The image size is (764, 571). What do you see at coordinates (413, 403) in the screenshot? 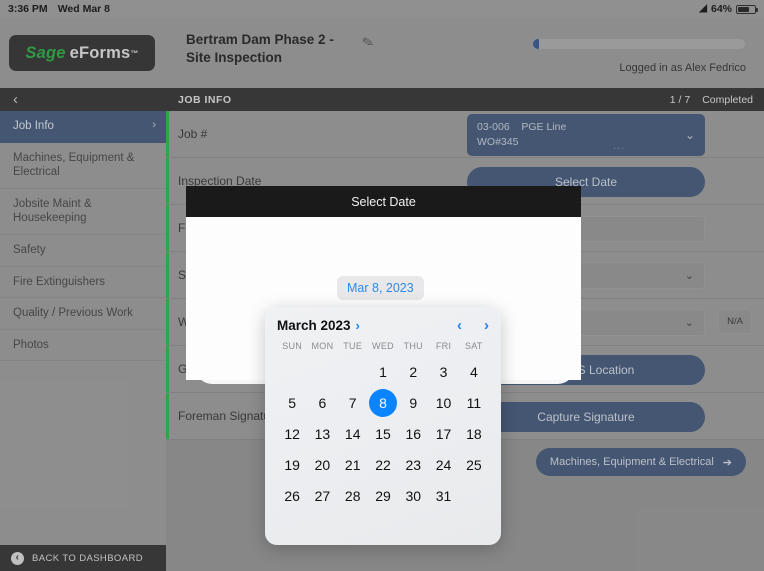
I see `calendar-day-9: 9` at bounding box center [413, 403].